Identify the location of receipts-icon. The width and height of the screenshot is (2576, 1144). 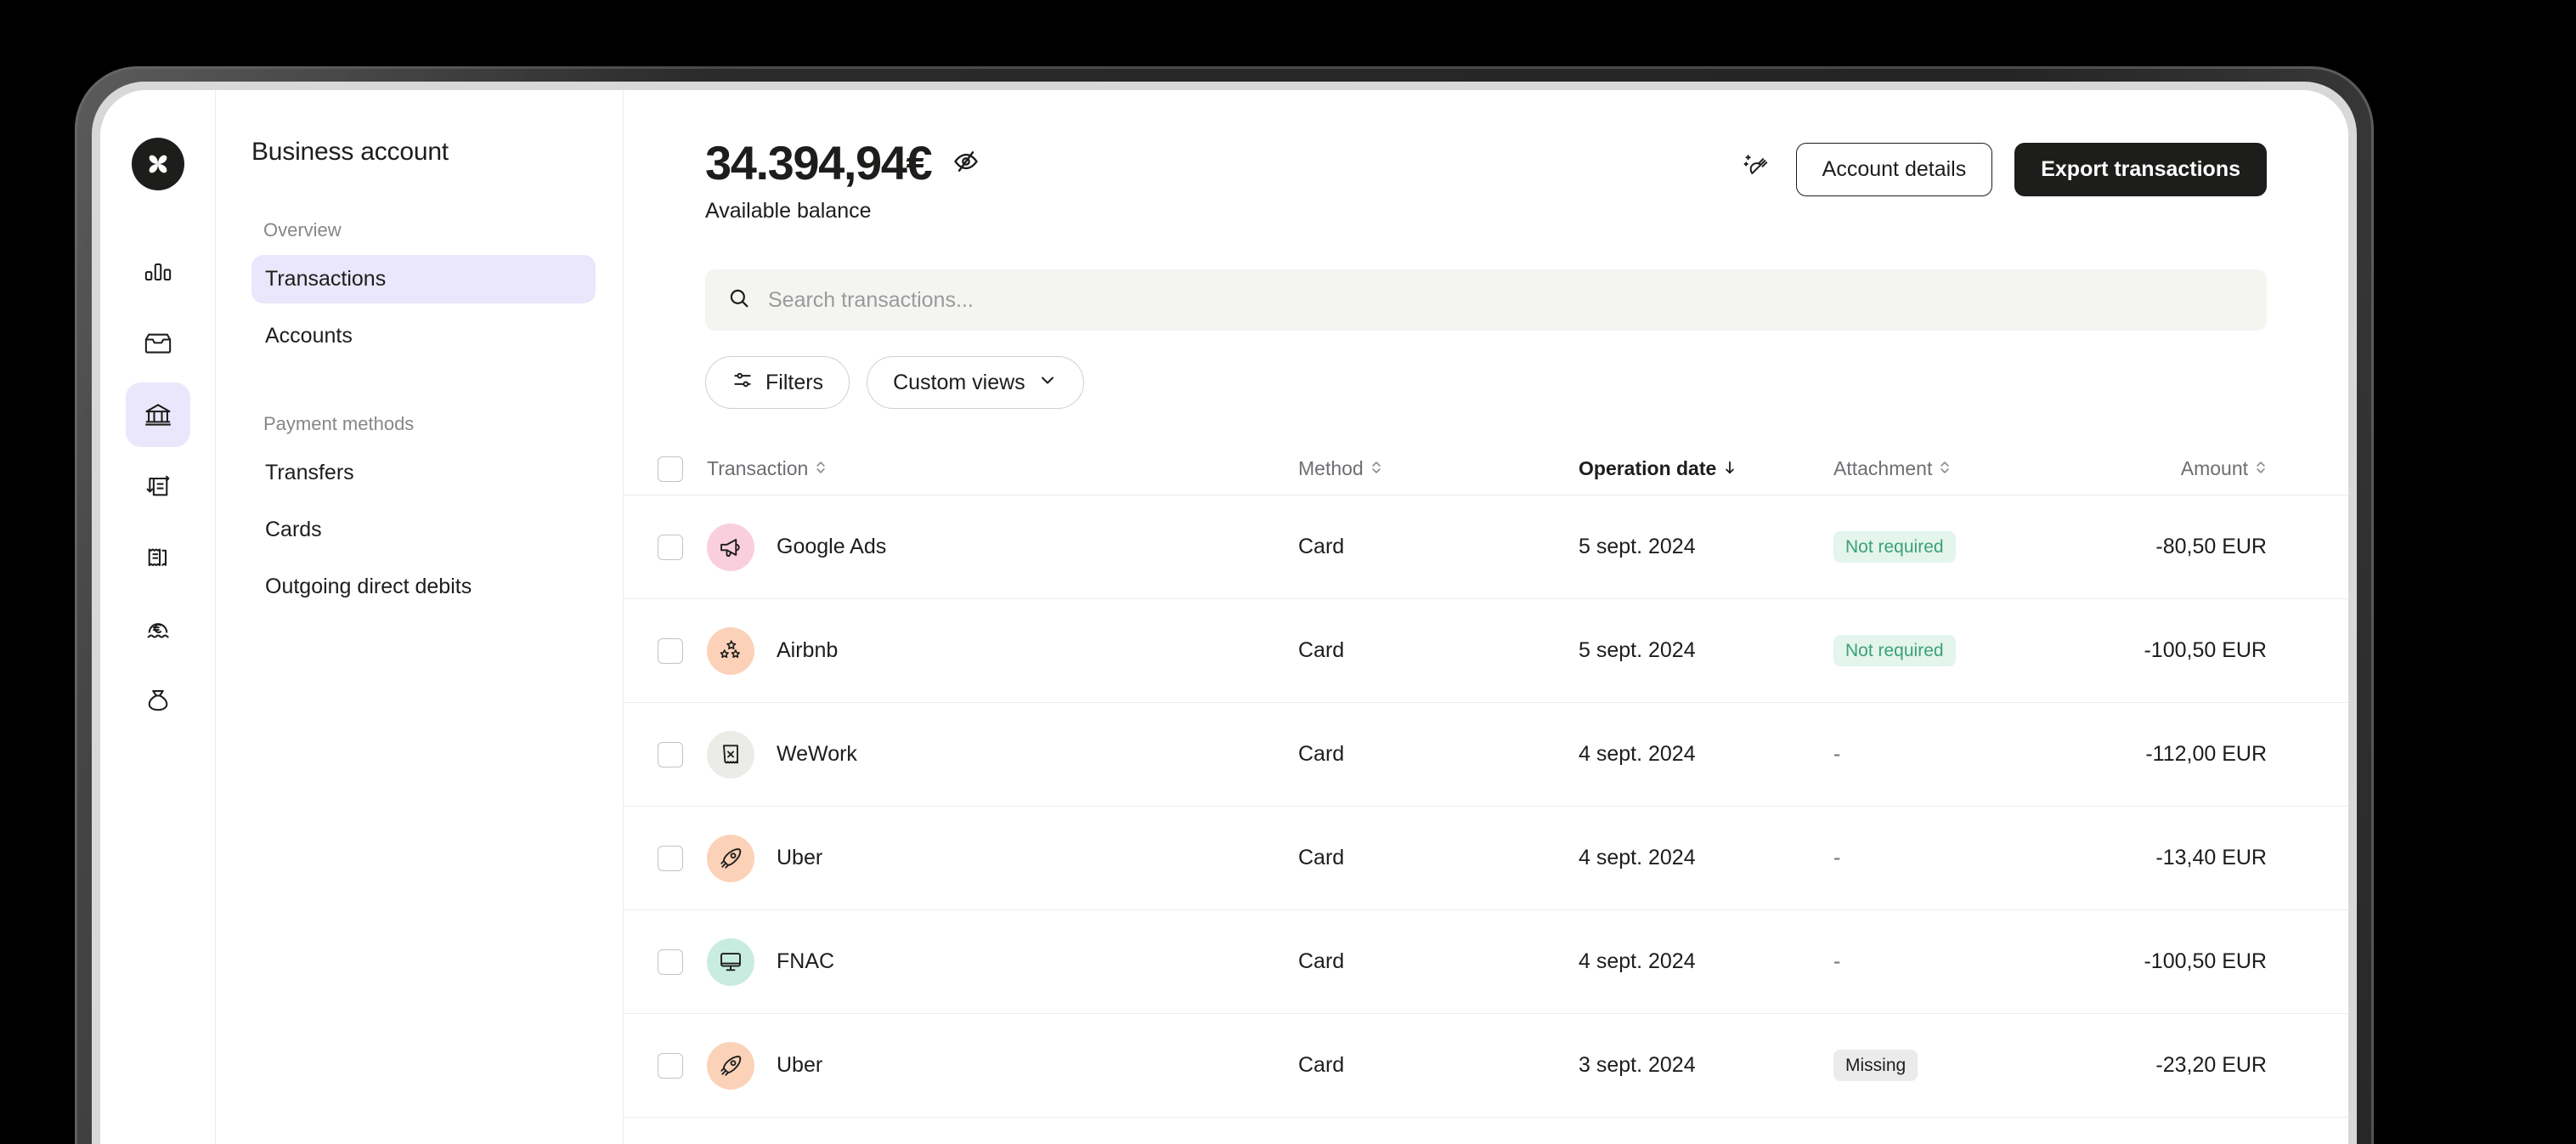
(158, 557).